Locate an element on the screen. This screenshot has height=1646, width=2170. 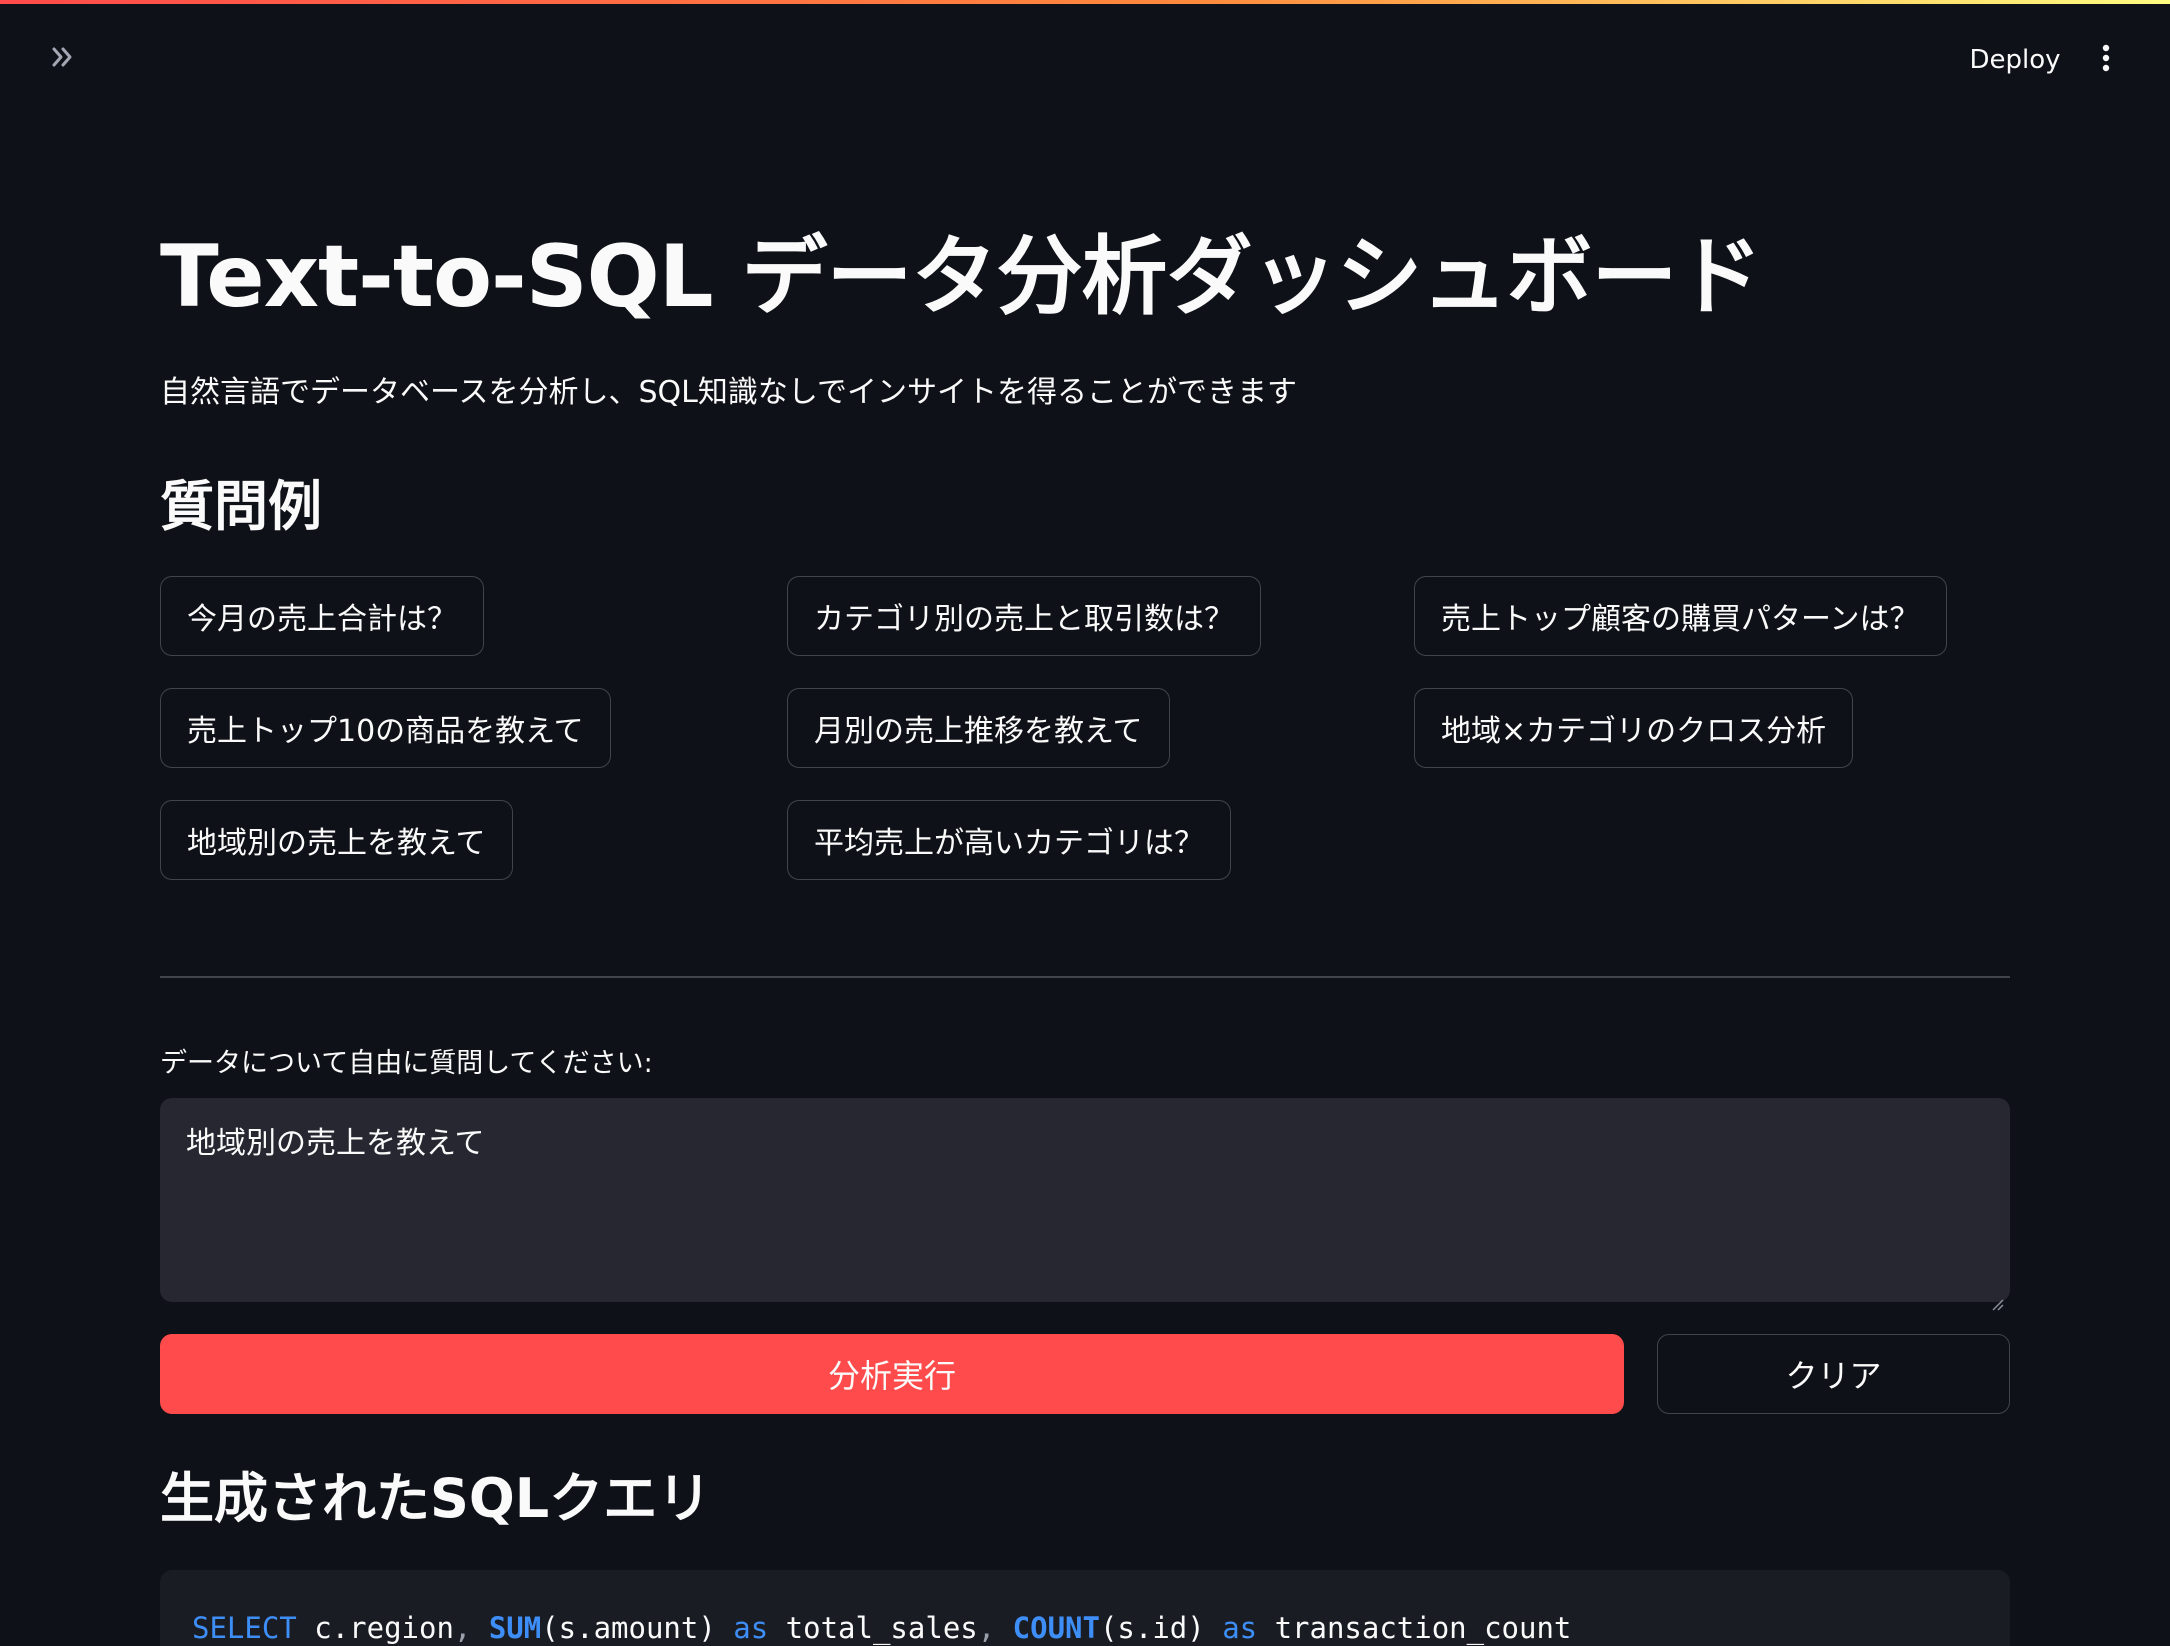
sql-identifier: c.region is located at coordinates (375, 1628).